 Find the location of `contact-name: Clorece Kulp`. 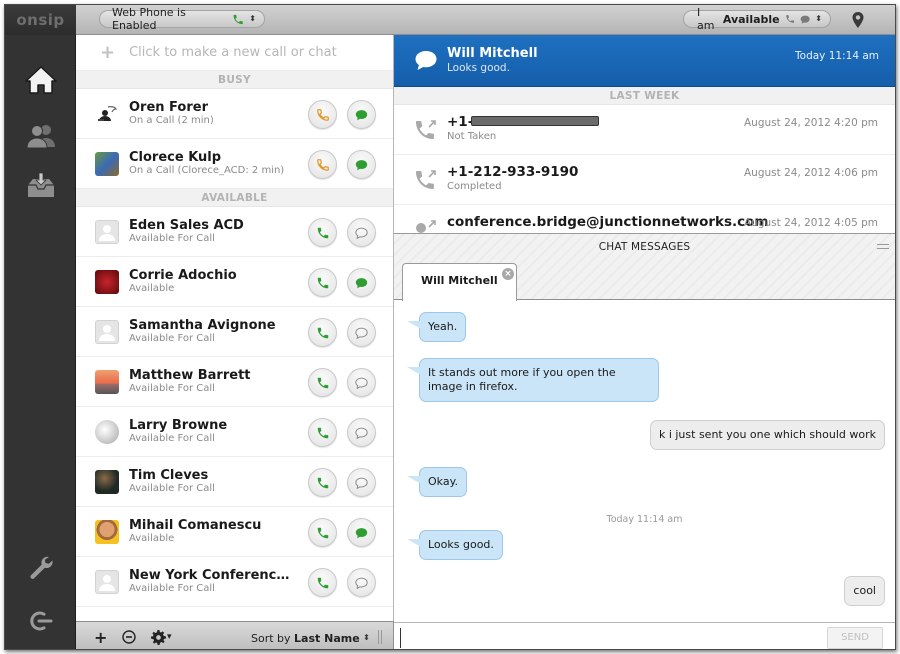

contact-name: Clorece Kulp is located at coordinates (175, 157).